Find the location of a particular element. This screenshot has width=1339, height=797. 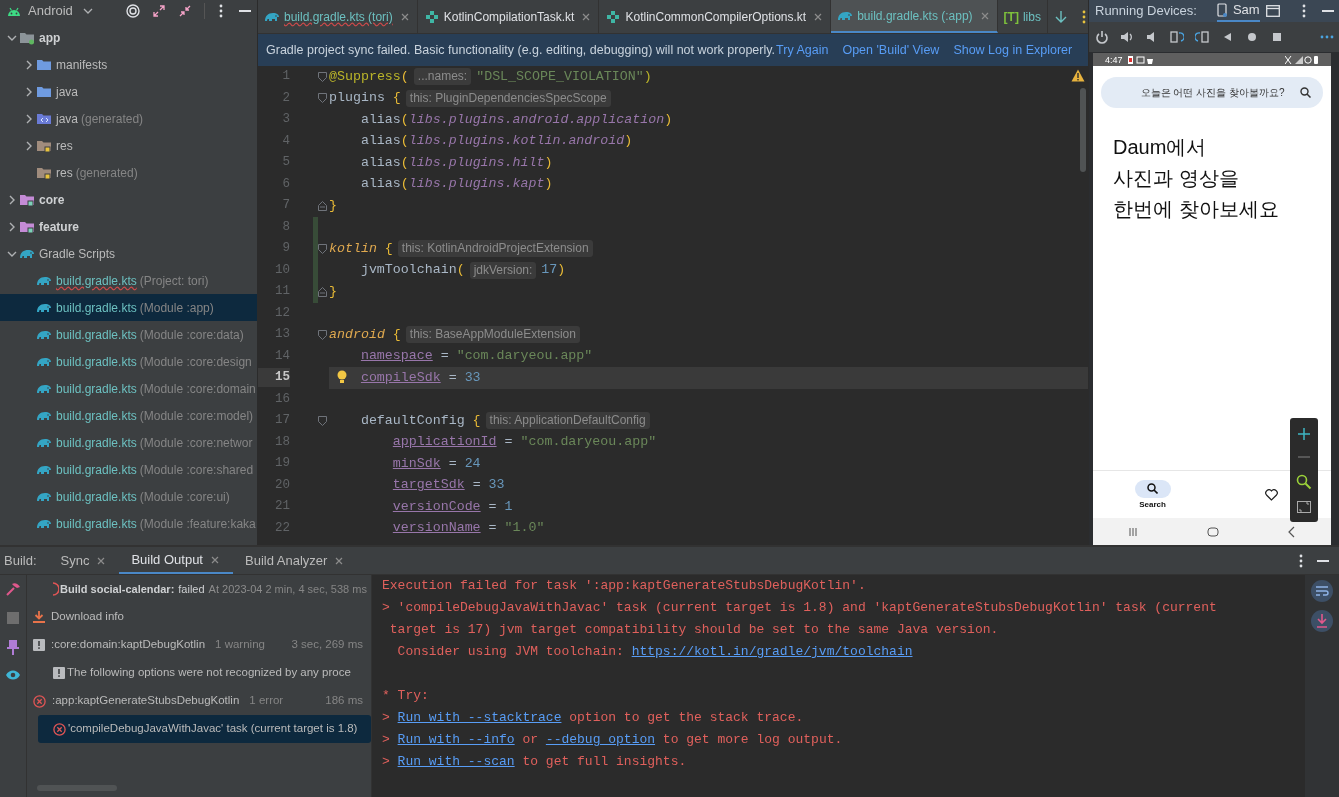

console-link: Run with --scan is located at coordinates (456, 762).